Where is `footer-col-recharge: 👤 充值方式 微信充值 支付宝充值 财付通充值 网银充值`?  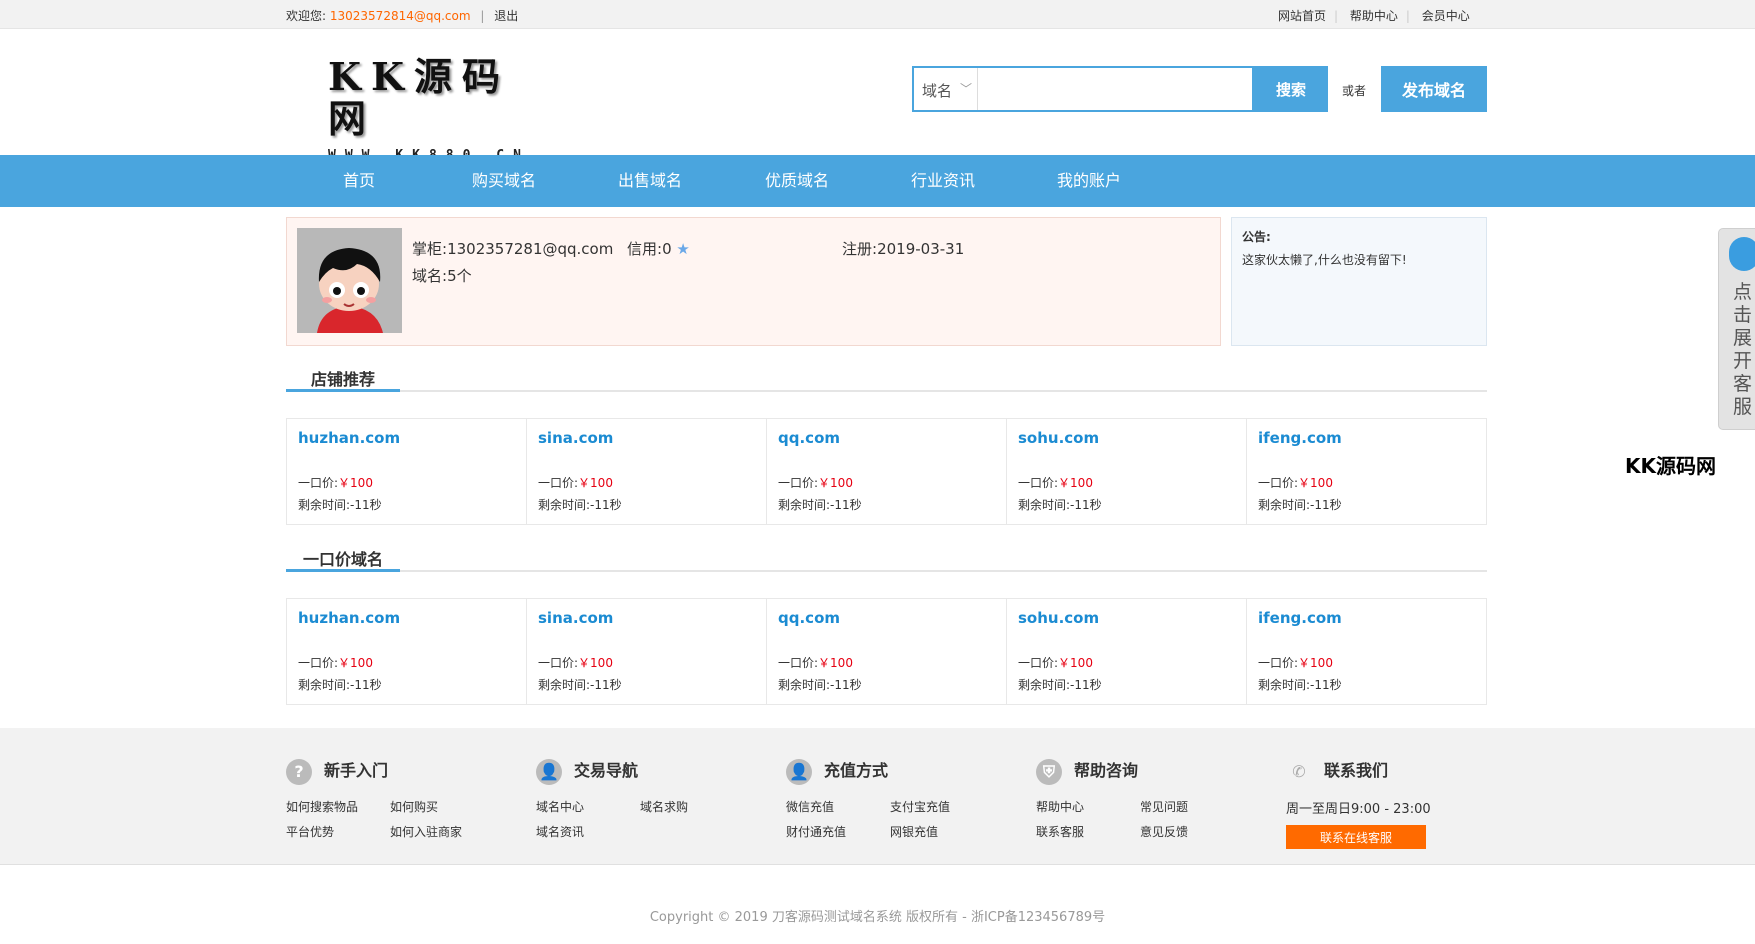 footer-col-recharge: 👤 充值方式 微信充值 支付宝充值 财付通充值 网银充值 is located at coordinates (906, 799).